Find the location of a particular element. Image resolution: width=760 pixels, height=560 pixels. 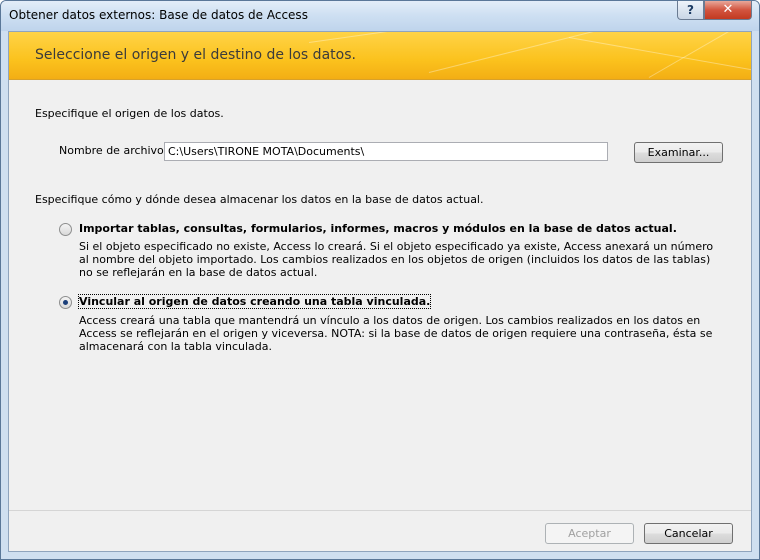

source-heading: Especifique el origen de los datos. is located at coordinates (129, 113).